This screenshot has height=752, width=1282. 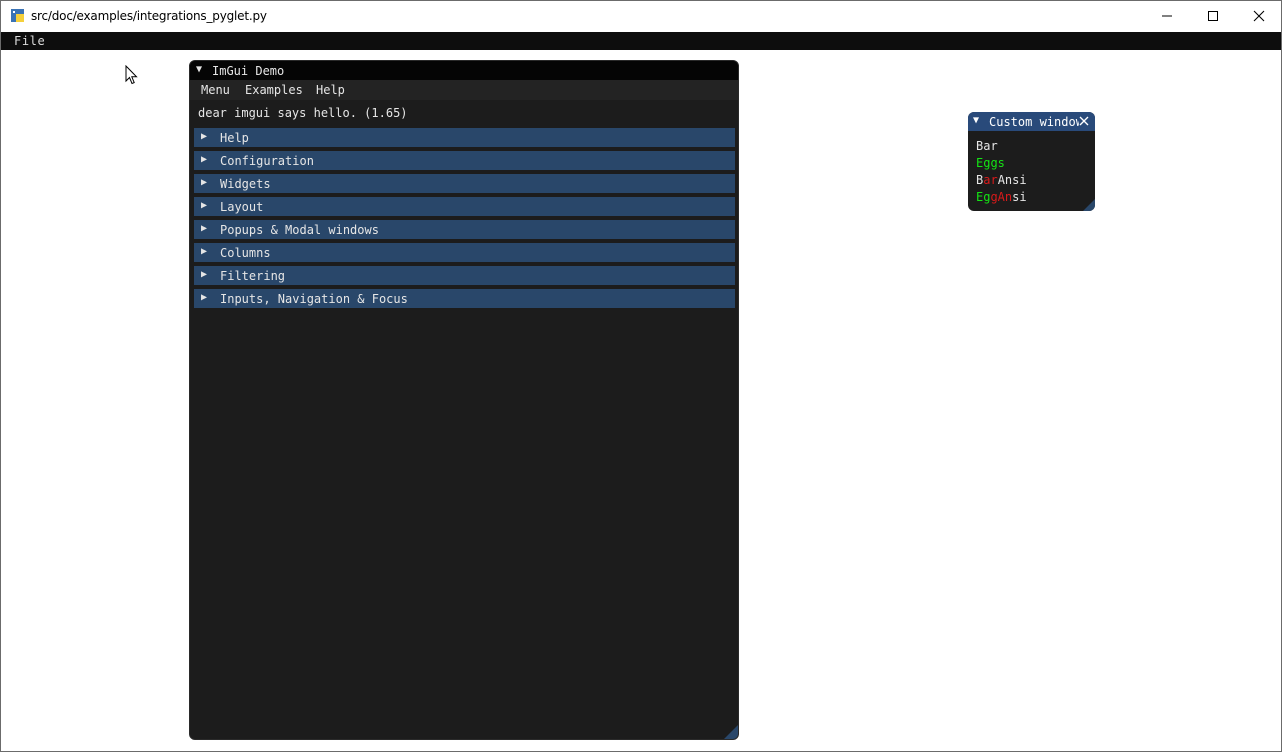 What do you see at coordinates (987, 146) in the screenshot?
I see `text-bar: Bar` at bounding box center [987, 146].